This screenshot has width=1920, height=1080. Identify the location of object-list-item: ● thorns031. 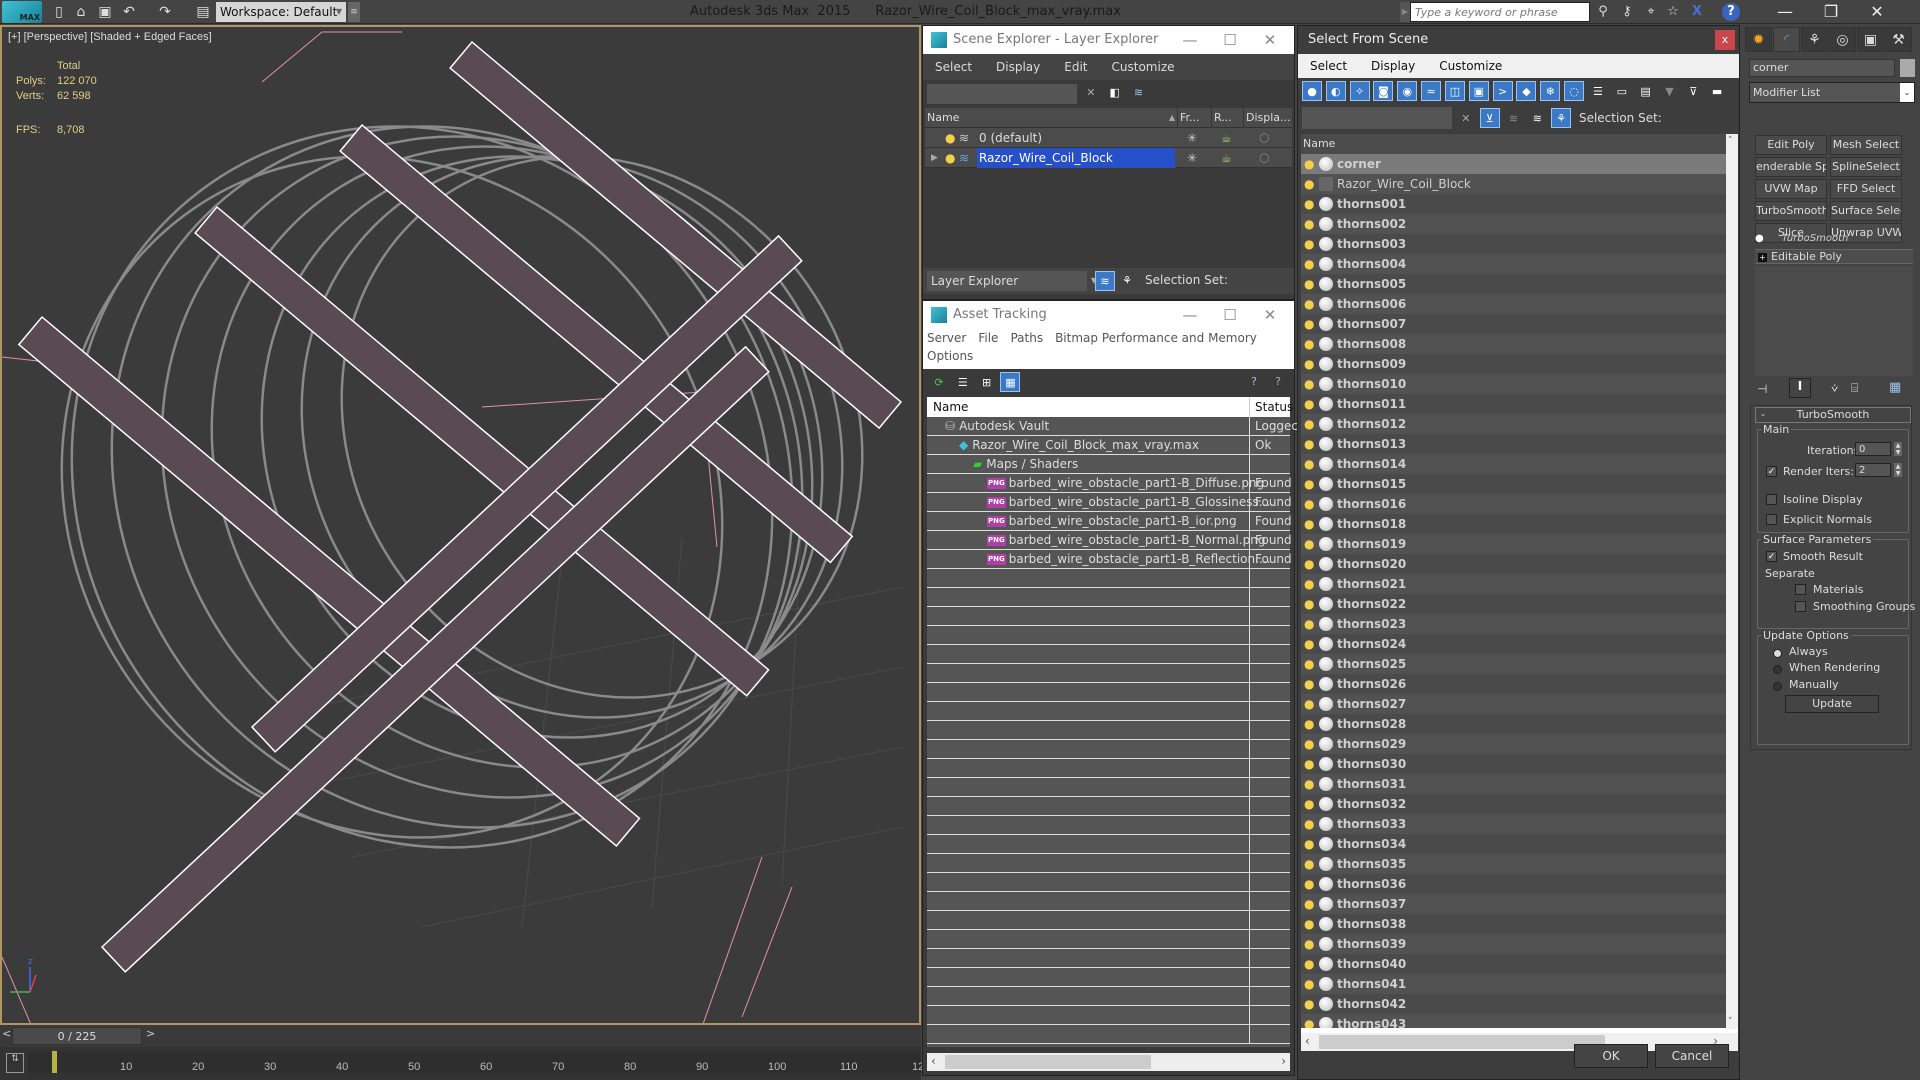
(1513, 784).